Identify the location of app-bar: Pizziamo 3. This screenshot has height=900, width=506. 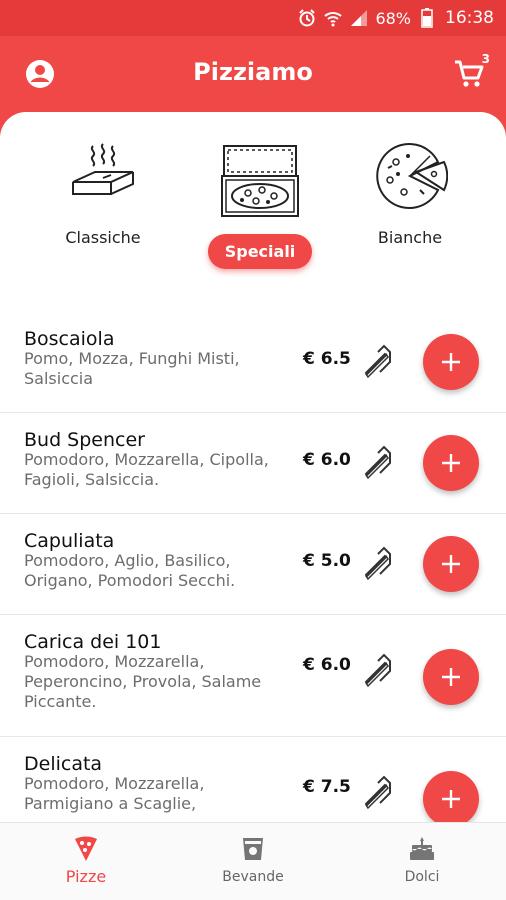
(253, 74).